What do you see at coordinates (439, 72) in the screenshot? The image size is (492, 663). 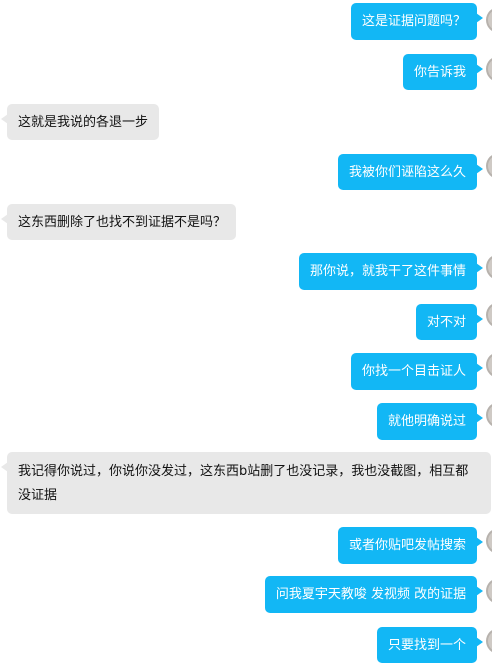 I see `message-text: 你告诉我` at bounding box center [439, 72].